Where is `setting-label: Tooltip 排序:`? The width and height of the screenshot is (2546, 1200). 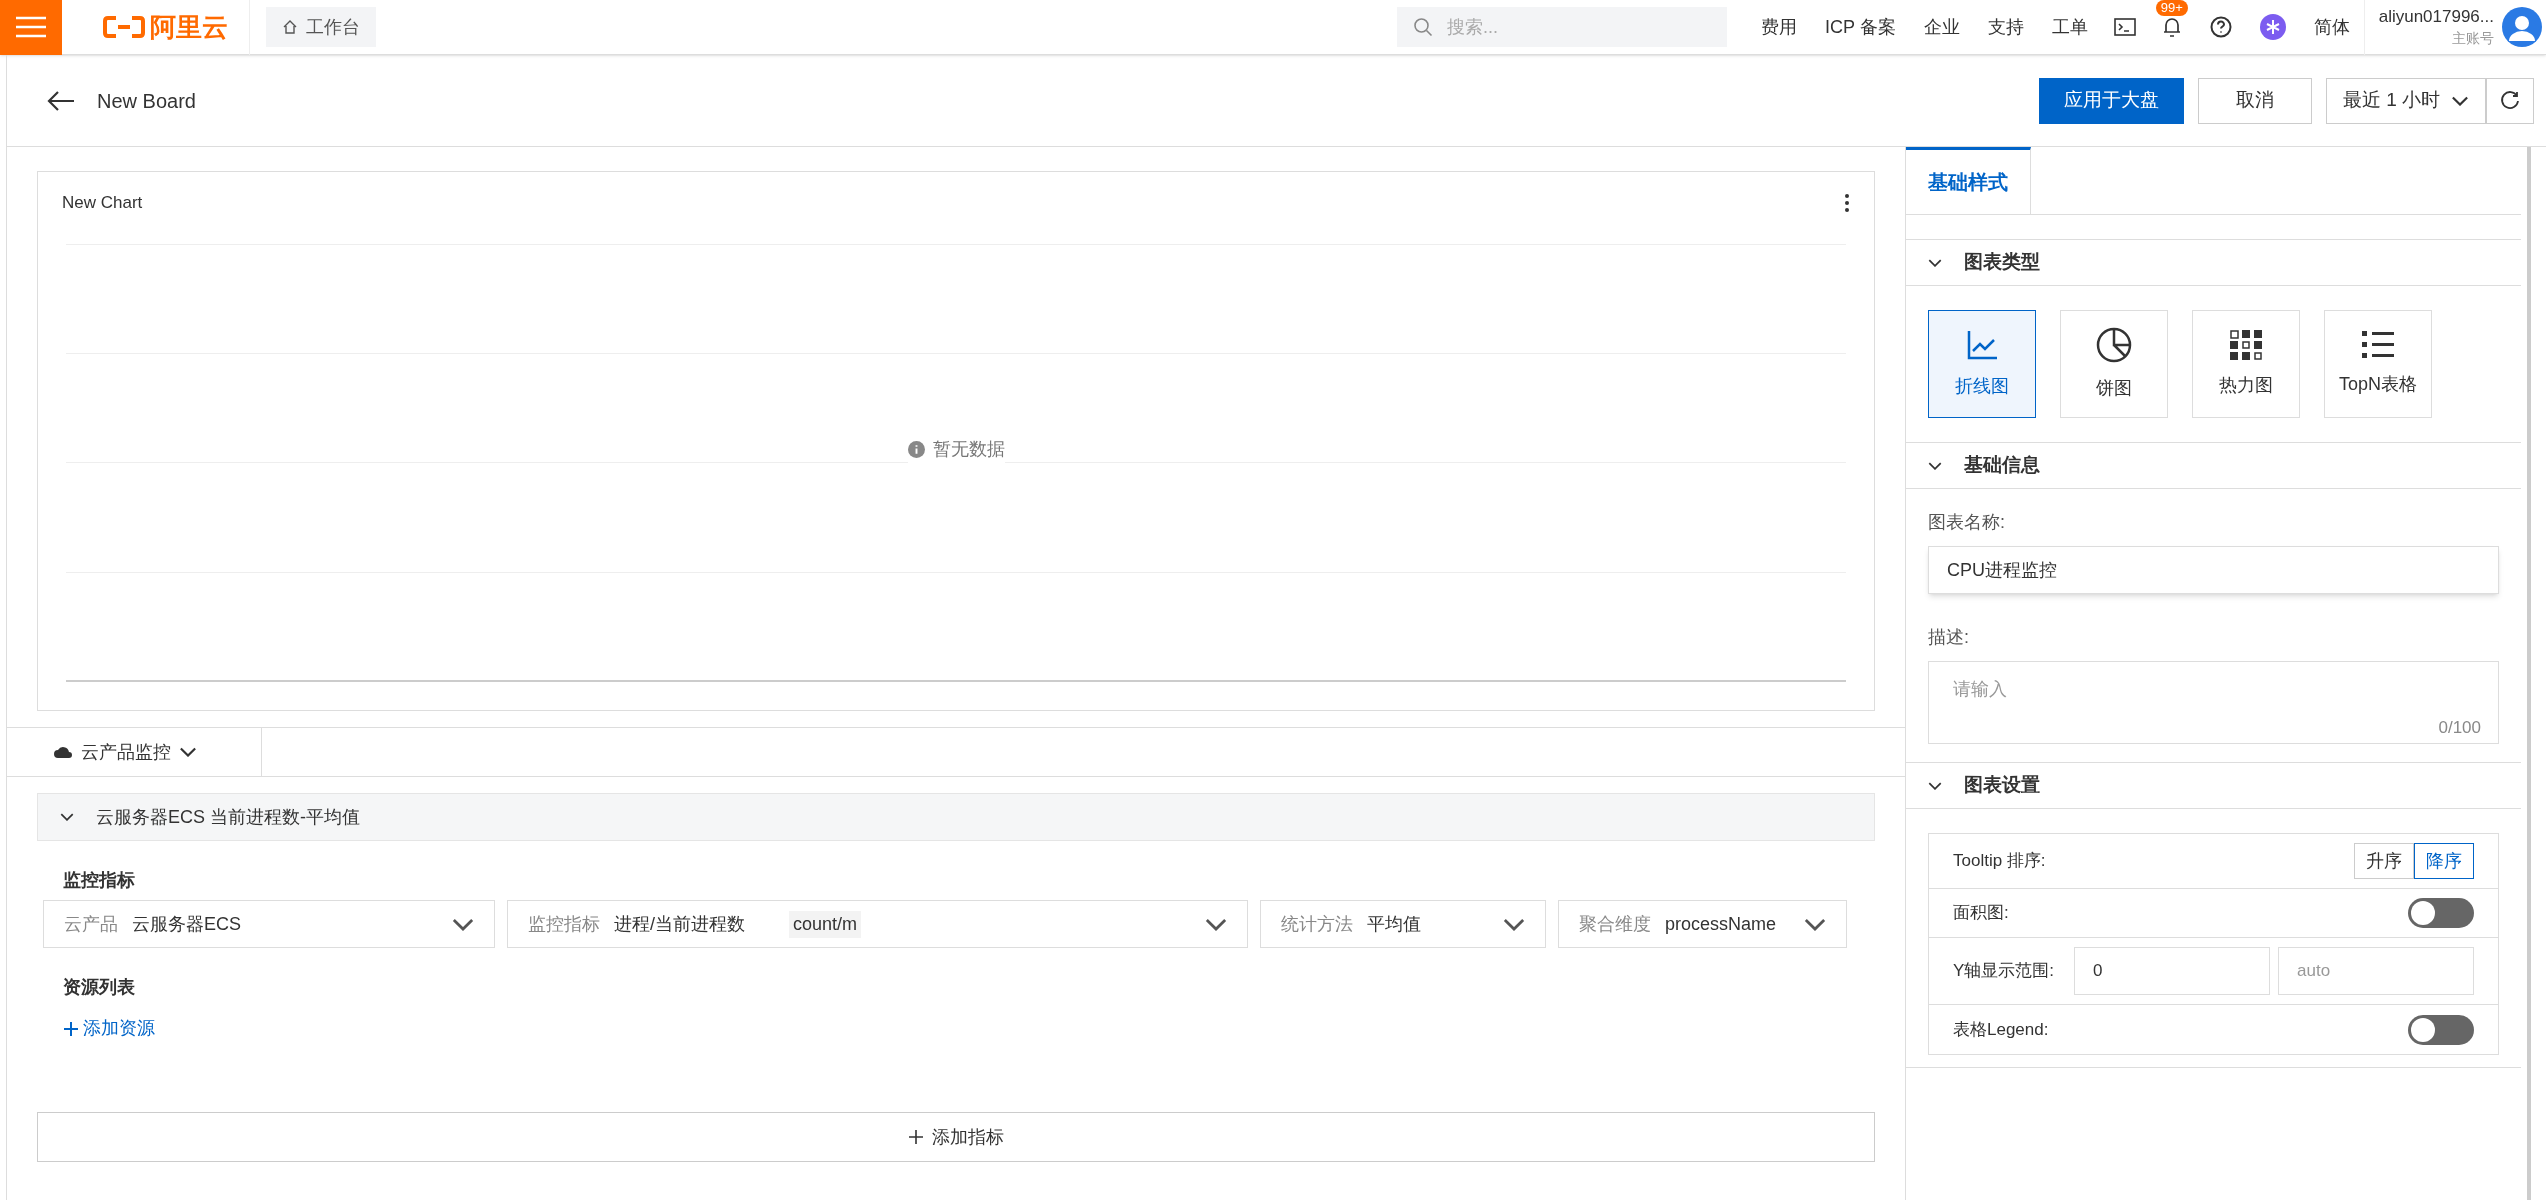 setting-label: Tooltip 排序: is located at coordinates (1999, 861).